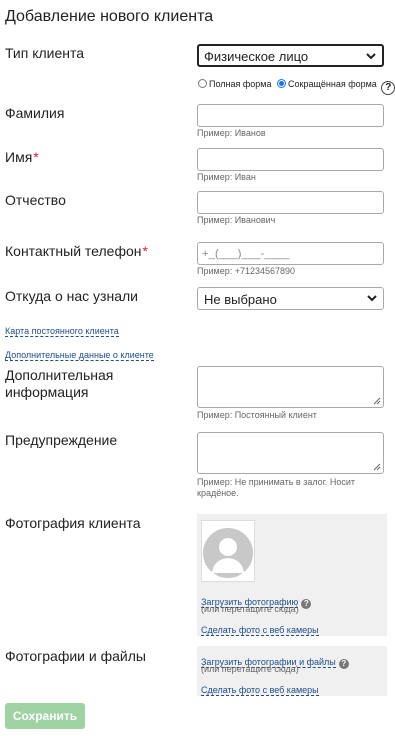 This screenshot has height=736, width=395. I want to click on first-name-input, so click(290, 159).